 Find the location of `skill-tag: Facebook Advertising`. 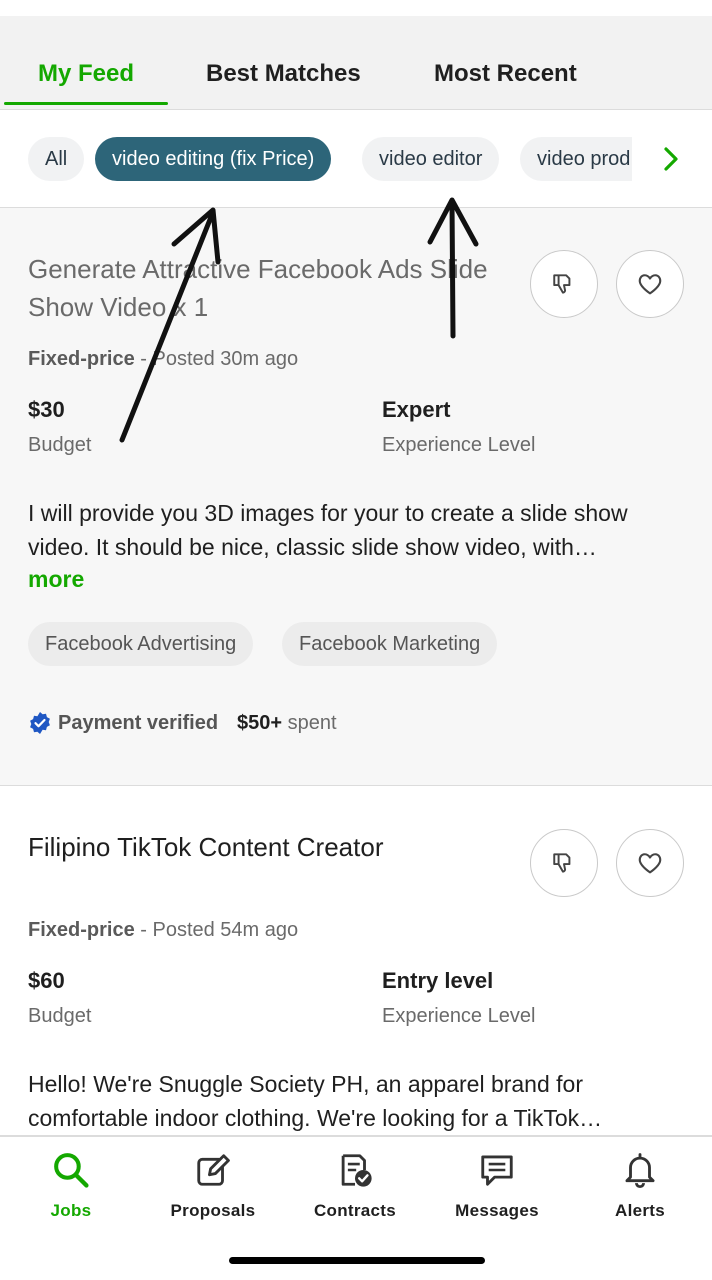

skill-tag: Facebook Advertising is located at coordinates (141, 644).